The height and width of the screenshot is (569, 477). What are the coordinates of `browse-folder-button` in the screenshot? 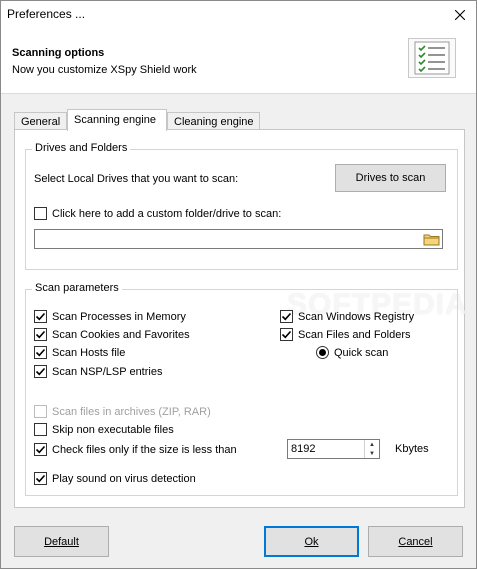 It's located at (431, 239).